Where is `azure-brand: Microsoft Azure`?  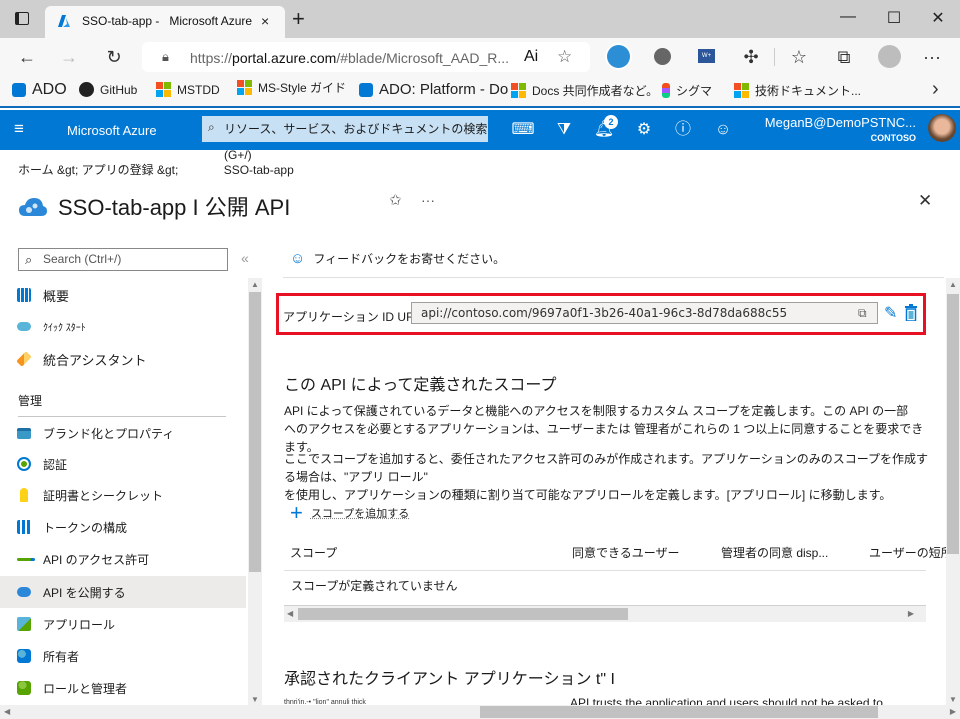
azure-brand: Microsoft Azure is located at coordinates (112, 130).